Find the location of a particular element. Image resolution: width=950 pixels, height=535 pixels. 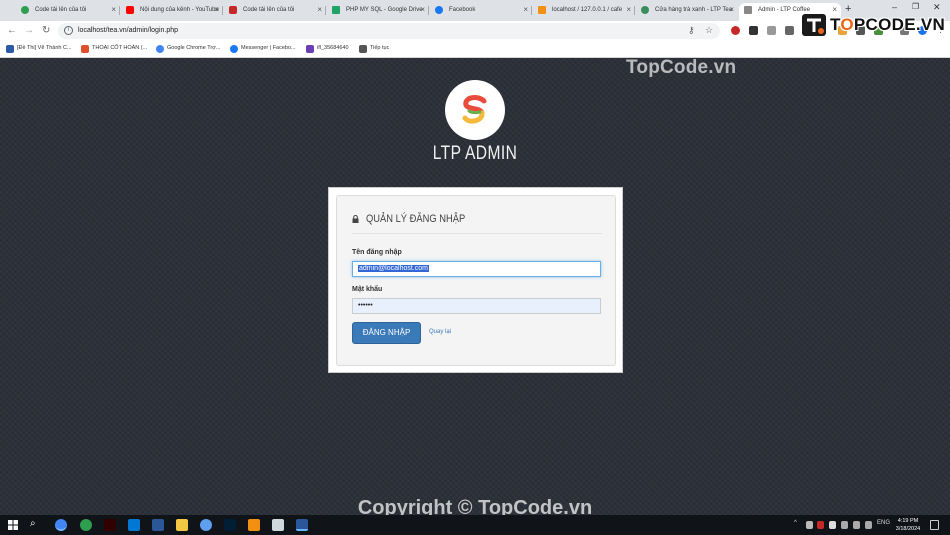

watermark-top: TopCode.vn is located at coordinates (681, 67).